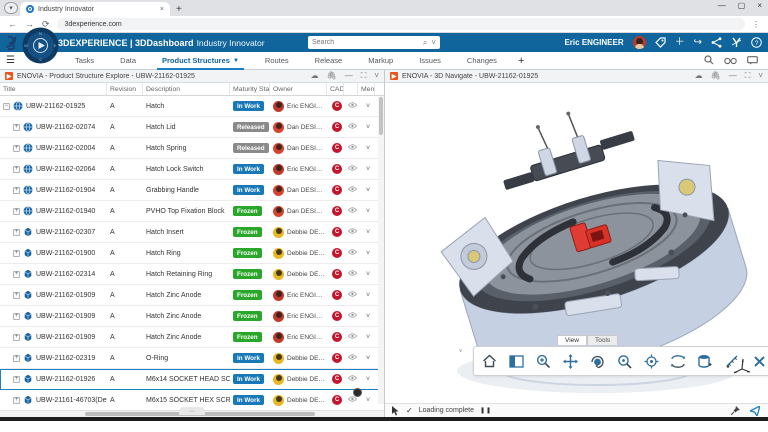  I want to click on collapse-handle: ︿, so click(192, 411).